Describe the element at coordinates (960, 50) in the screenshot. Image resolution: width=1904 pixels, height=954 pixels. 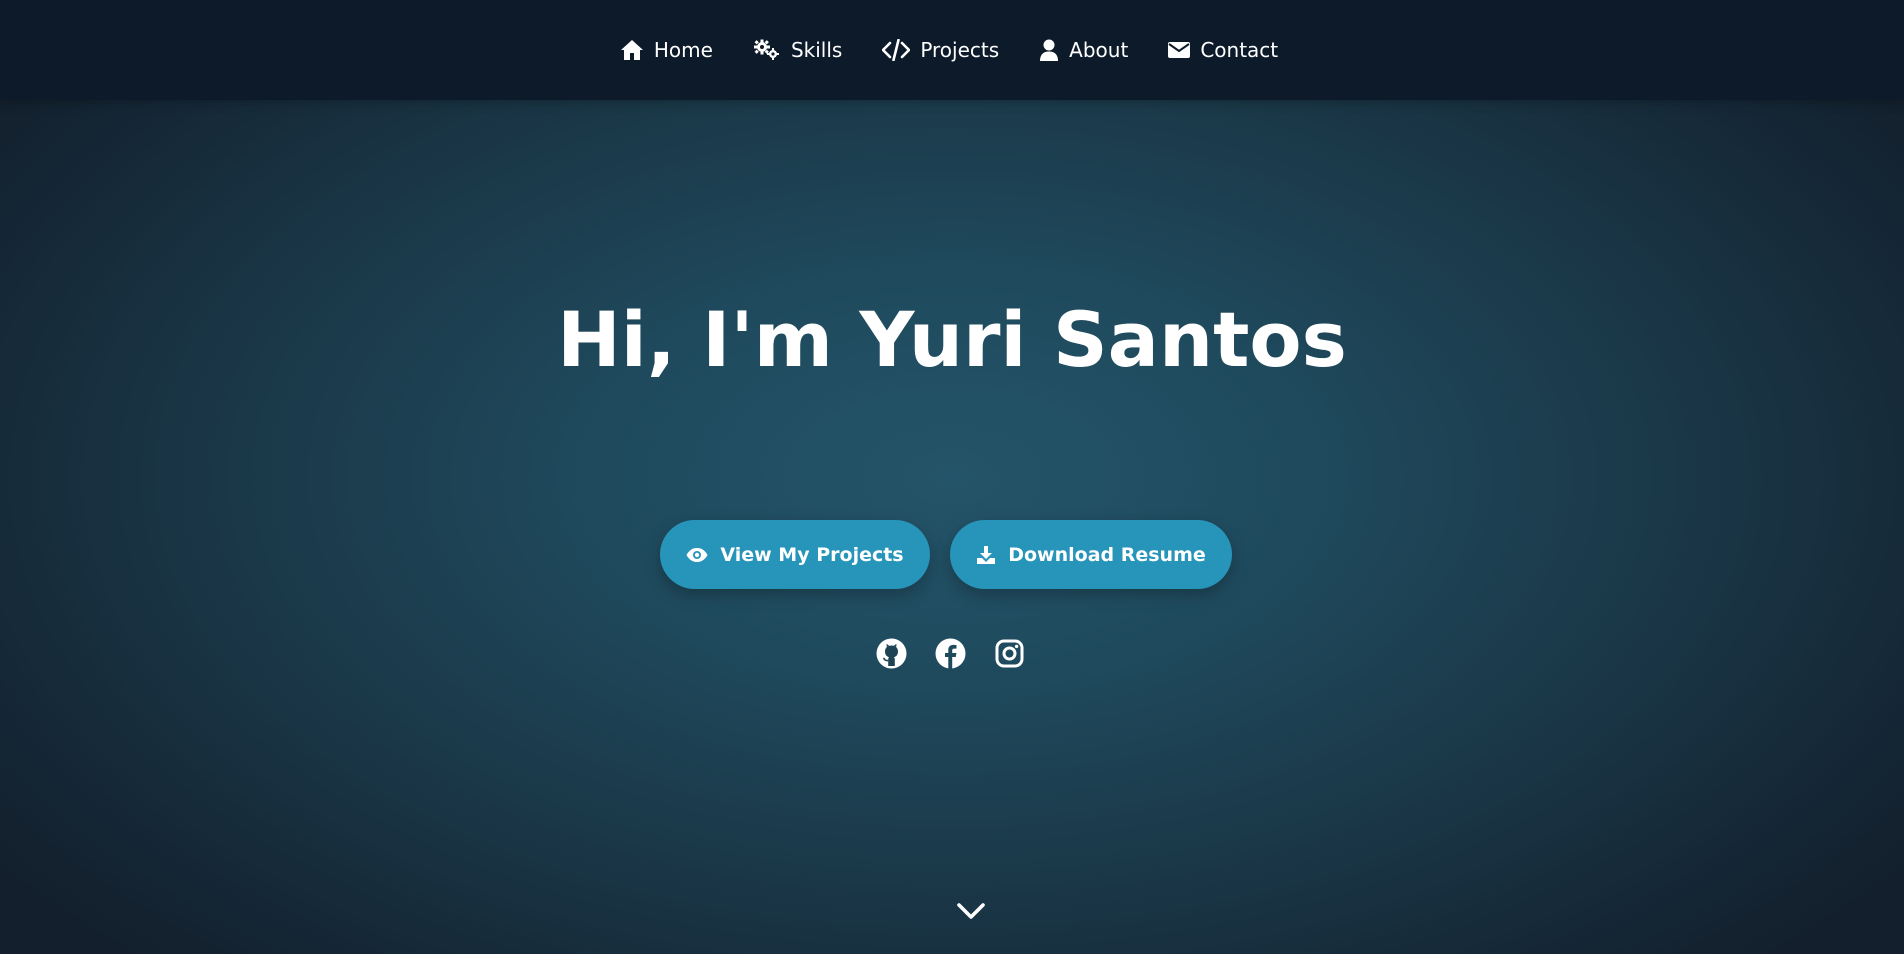
I see `nav-item-label: Projects` at that location.